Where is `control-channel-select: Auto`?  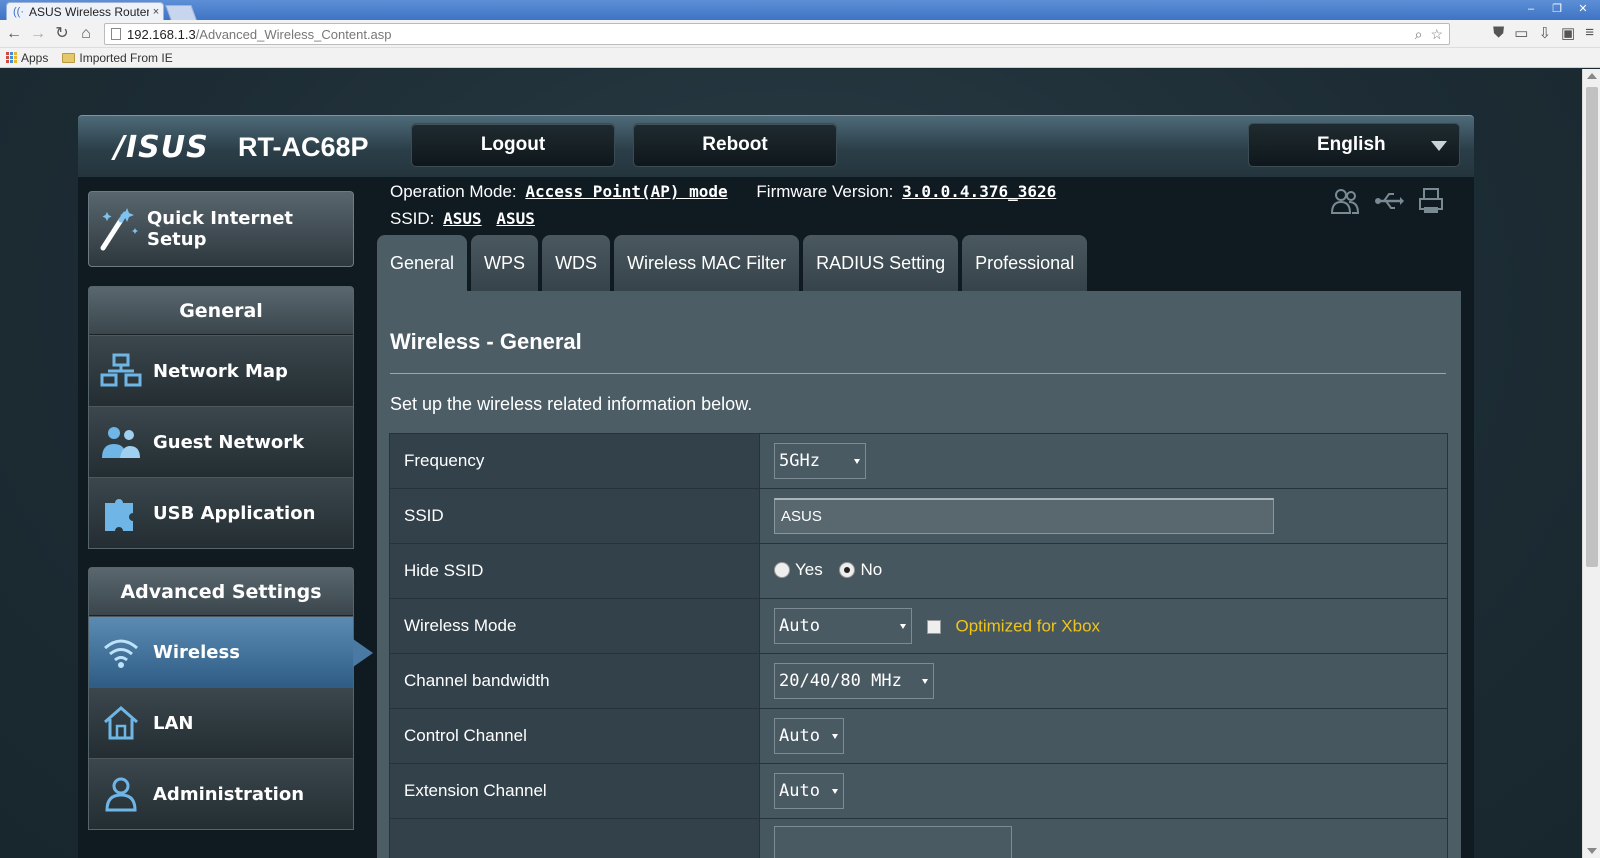
control-channel-select: Auto is located at coordinates (809, 736).